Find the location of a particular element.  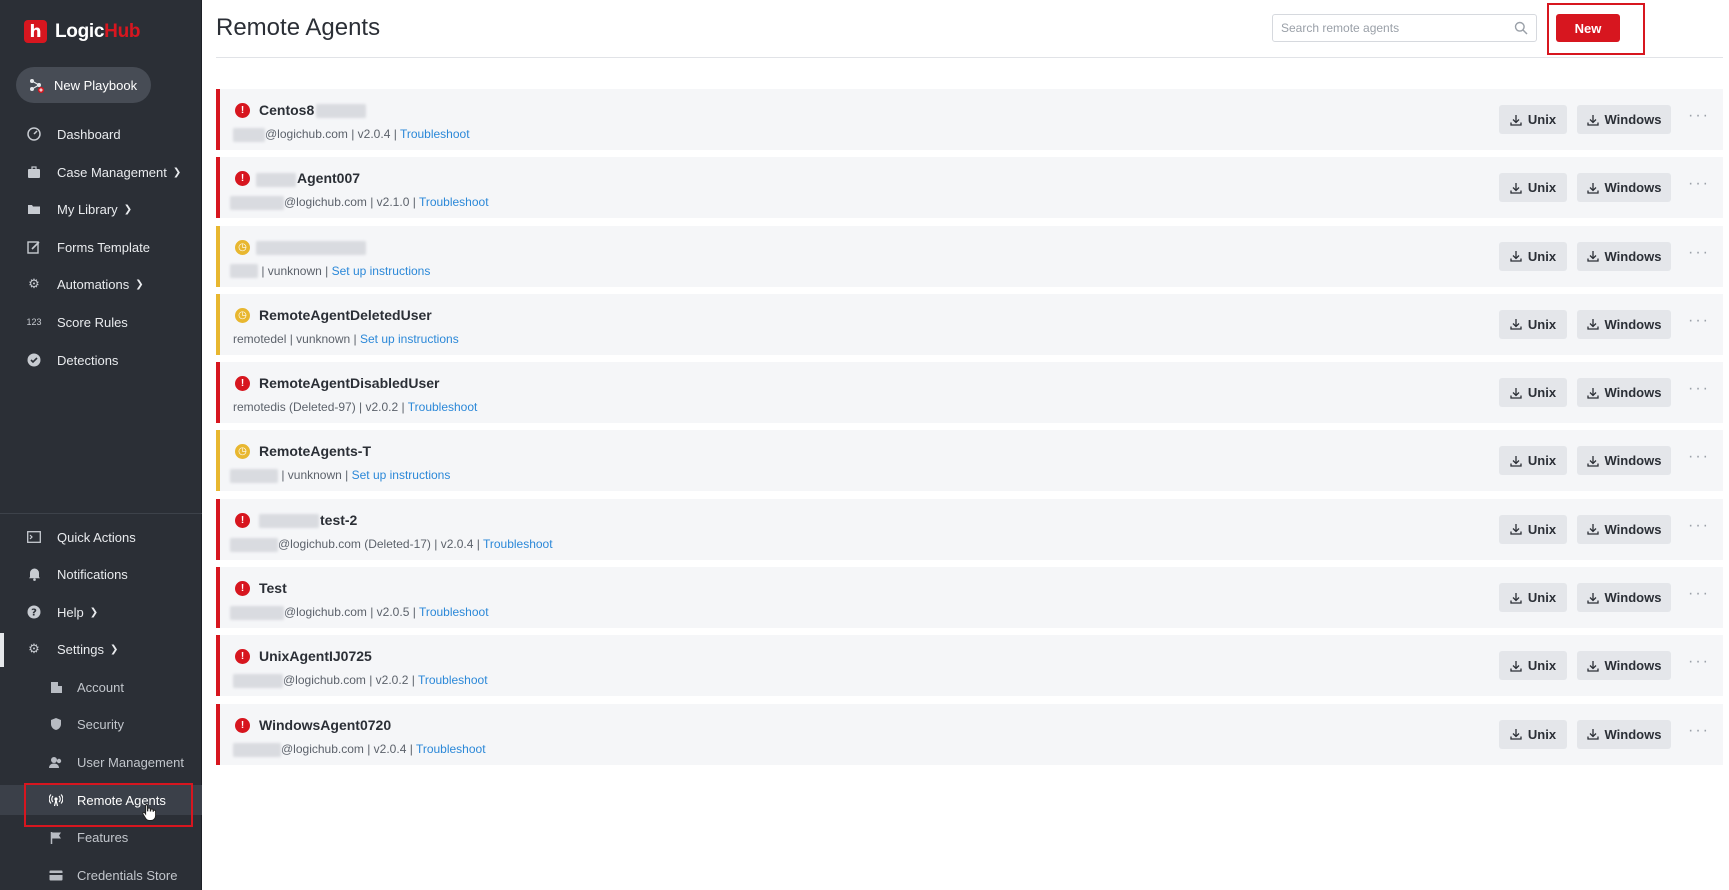

new-agent-button: New is located at coordinates (1588, 28).